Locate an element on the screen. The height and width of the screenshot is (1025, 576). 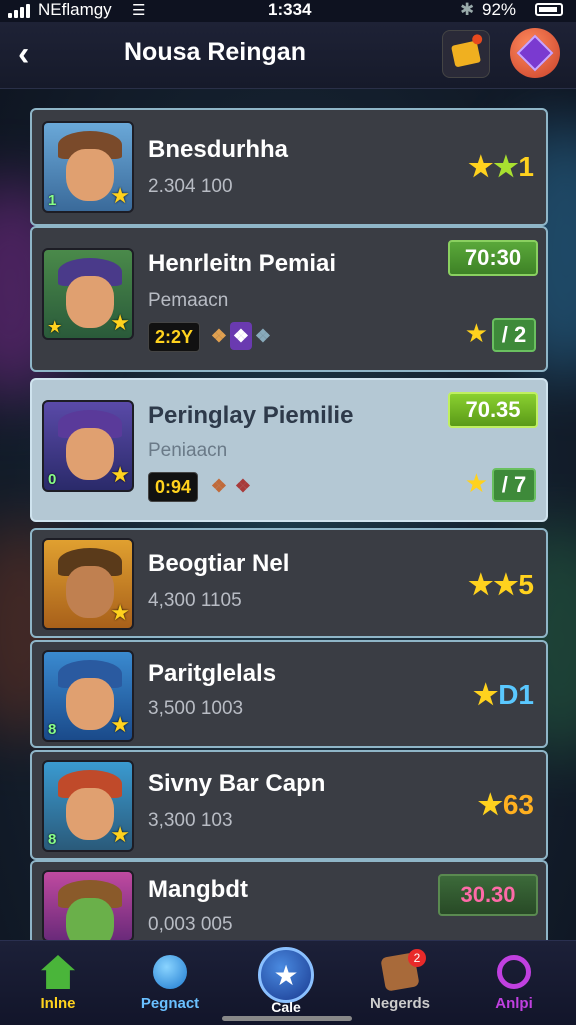
hero-avatar: 1 ★ is located at coordinates (88, 167).